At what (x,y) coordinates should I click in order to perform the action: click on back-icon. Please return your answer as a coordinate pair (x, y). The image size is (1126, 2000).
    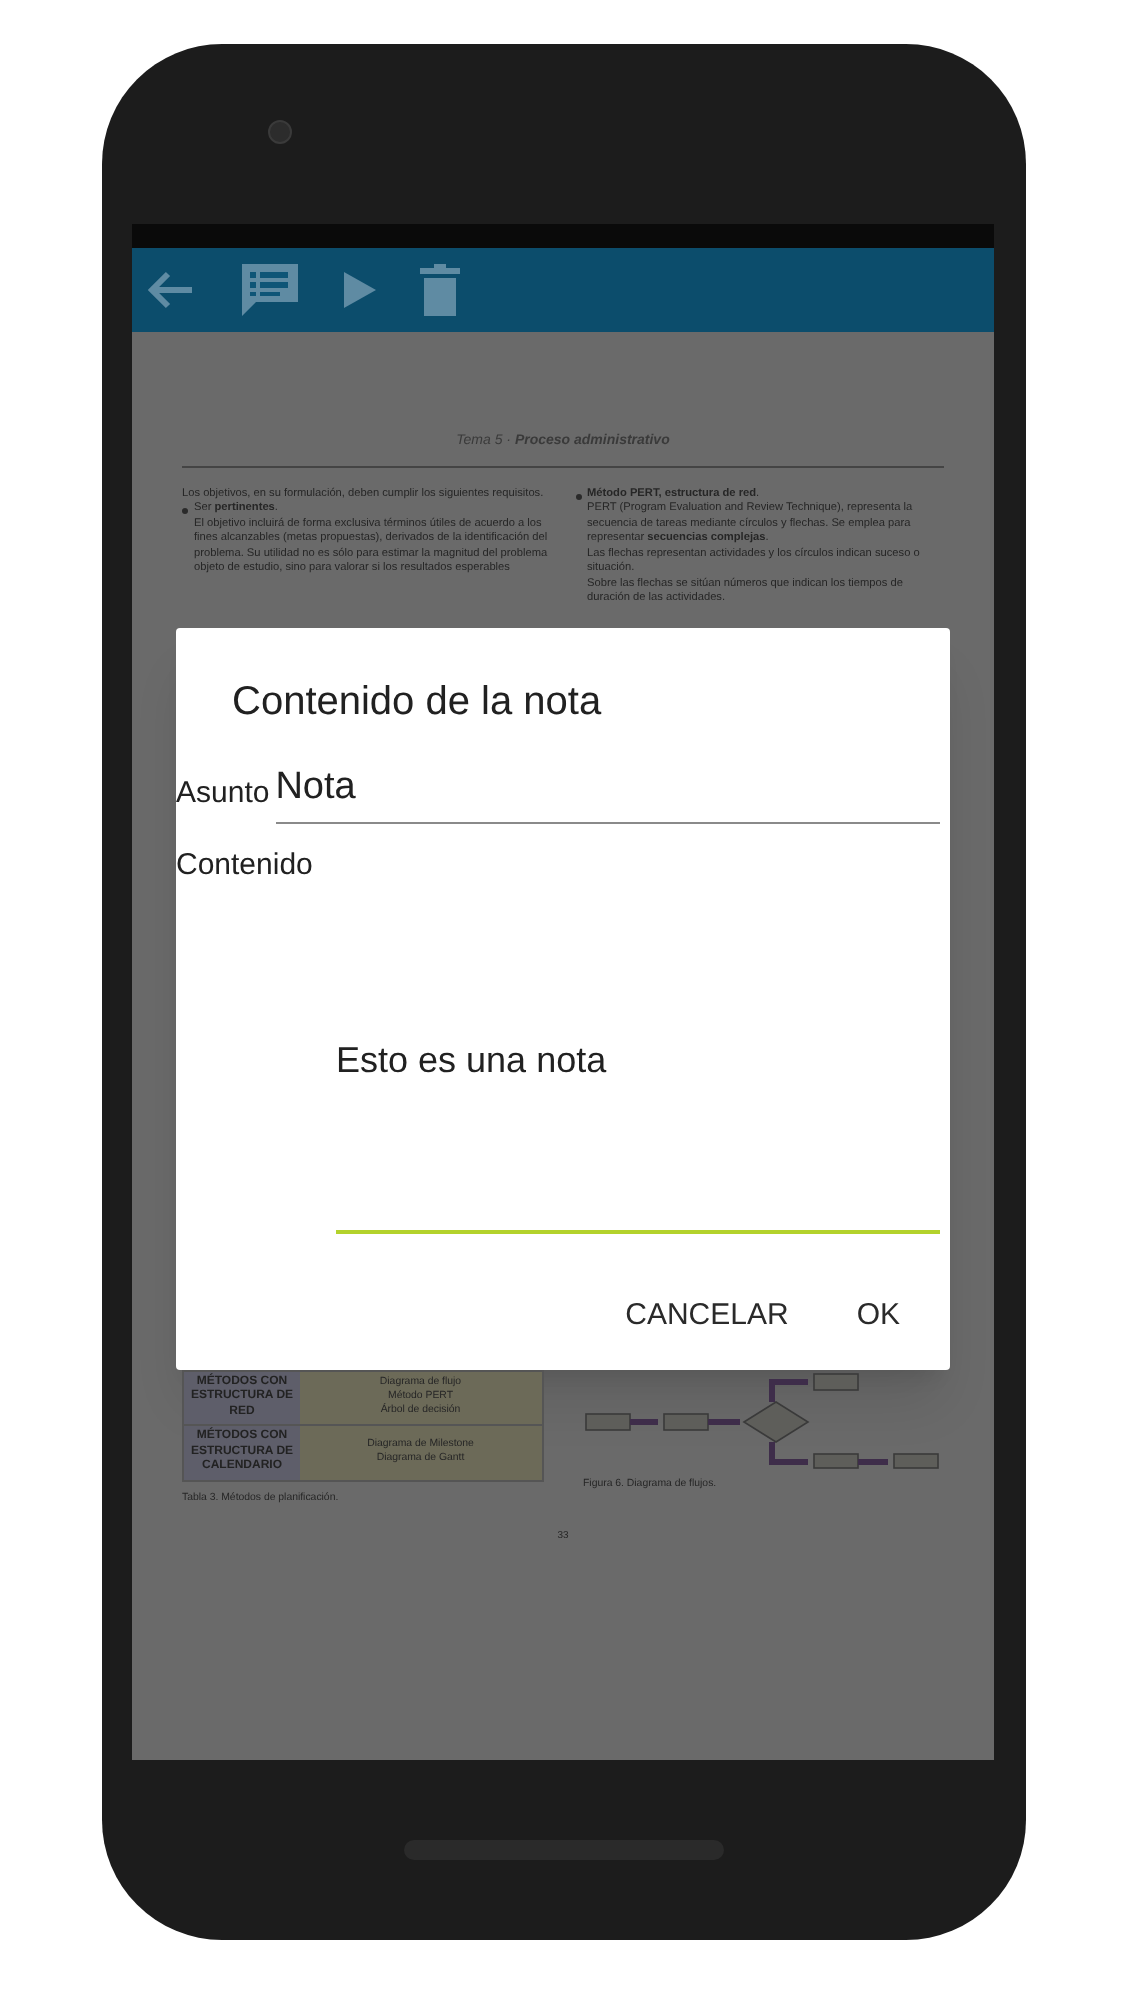
    Looking at the image, I should click on (170, 290).